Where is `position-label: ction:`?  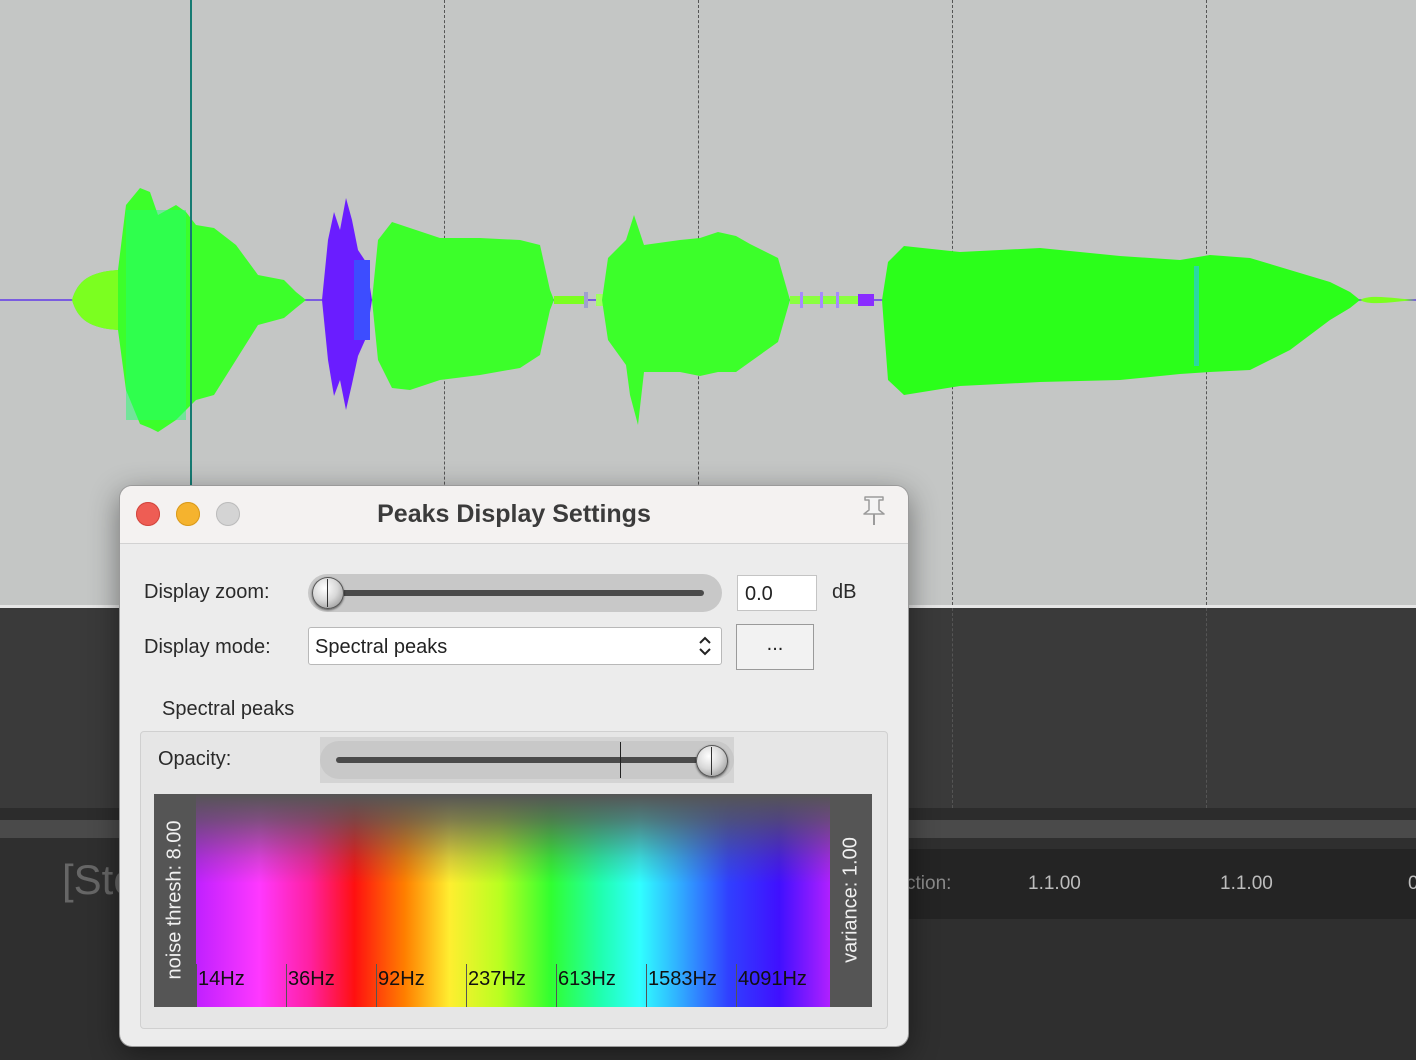
position-label: ction: is located at coordinates (929, 883).